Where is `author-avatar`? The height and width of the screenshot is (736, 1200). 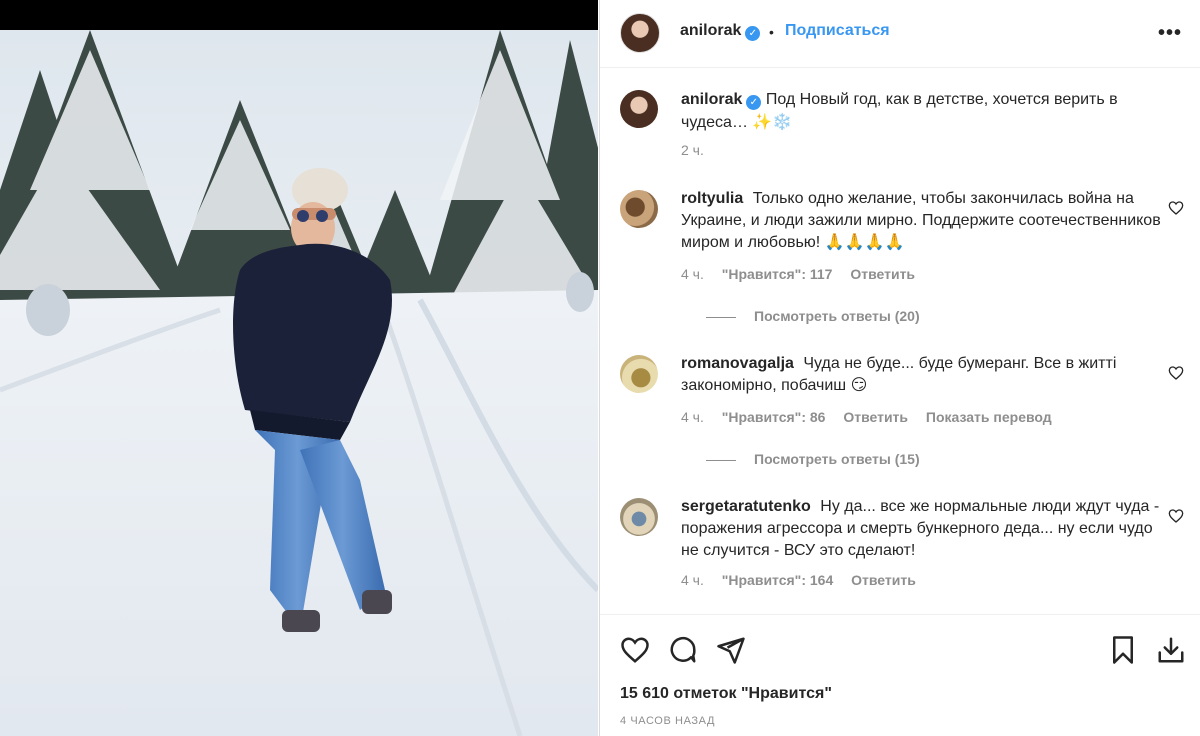
author-avatar is located at coordinates (640, 33).